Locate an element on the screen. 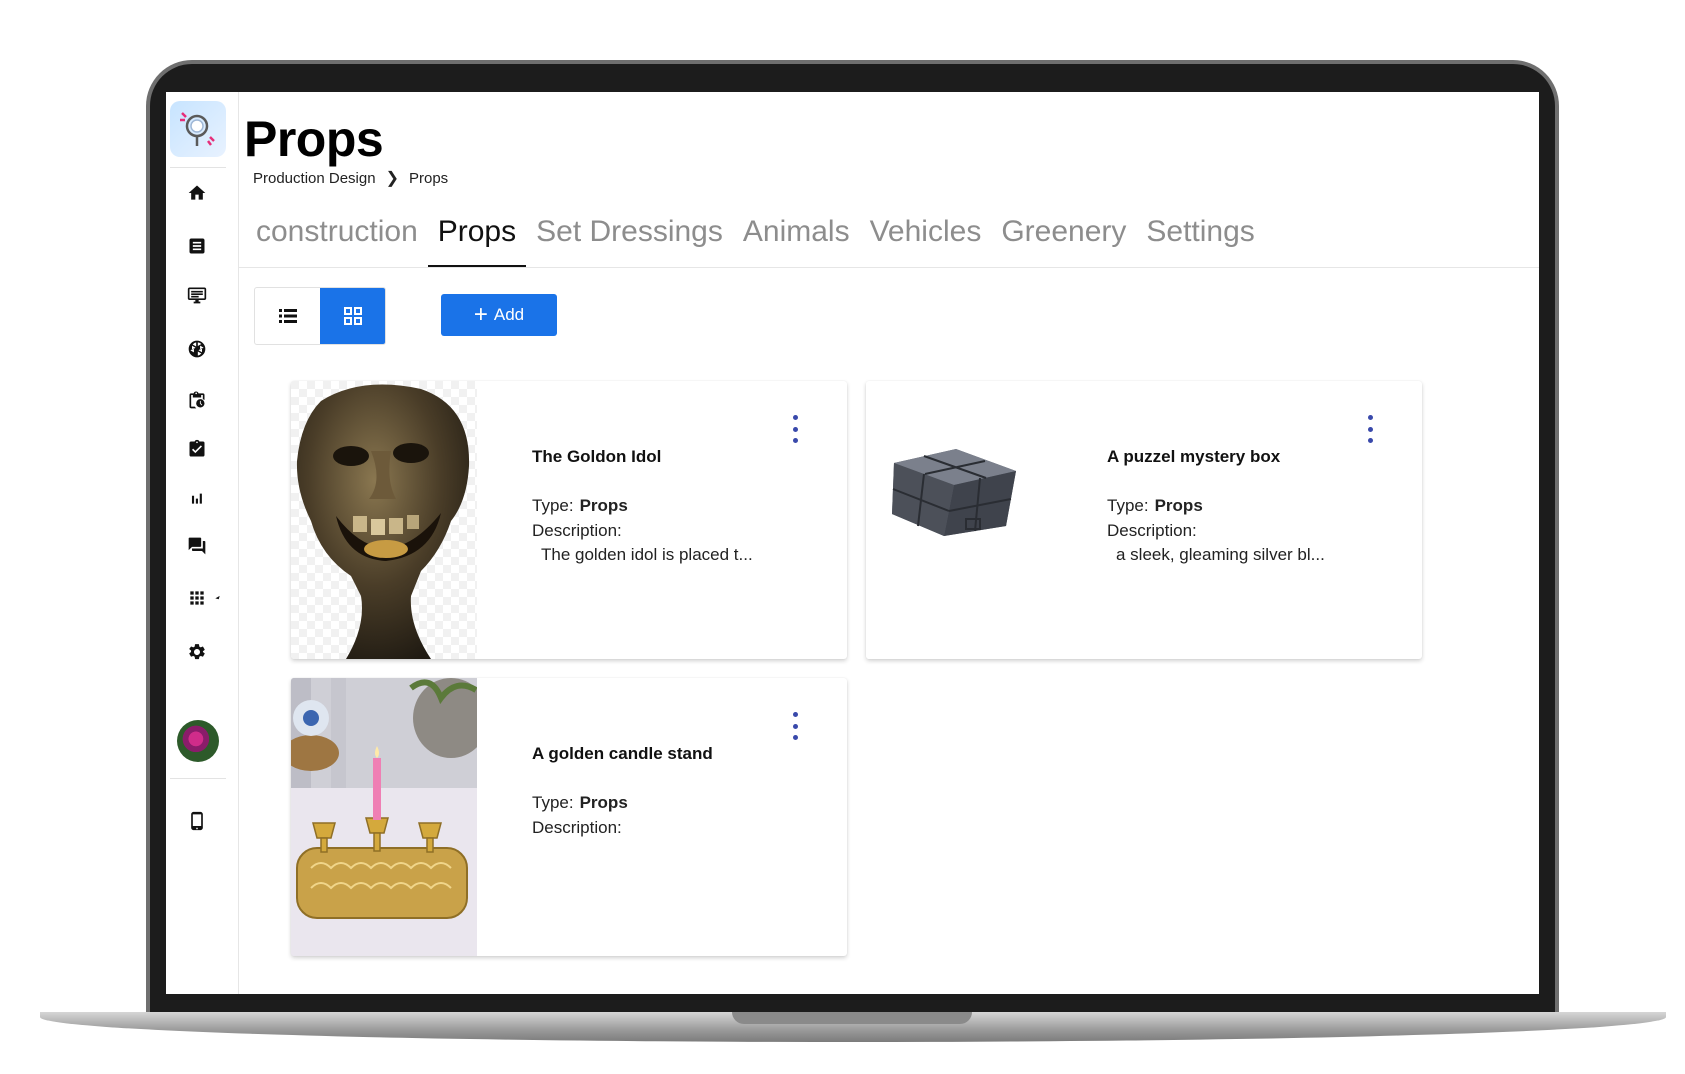 This screenshot has height=1074, width=1685. card-title: A golden candle stand is located at coordinates (622, 753).